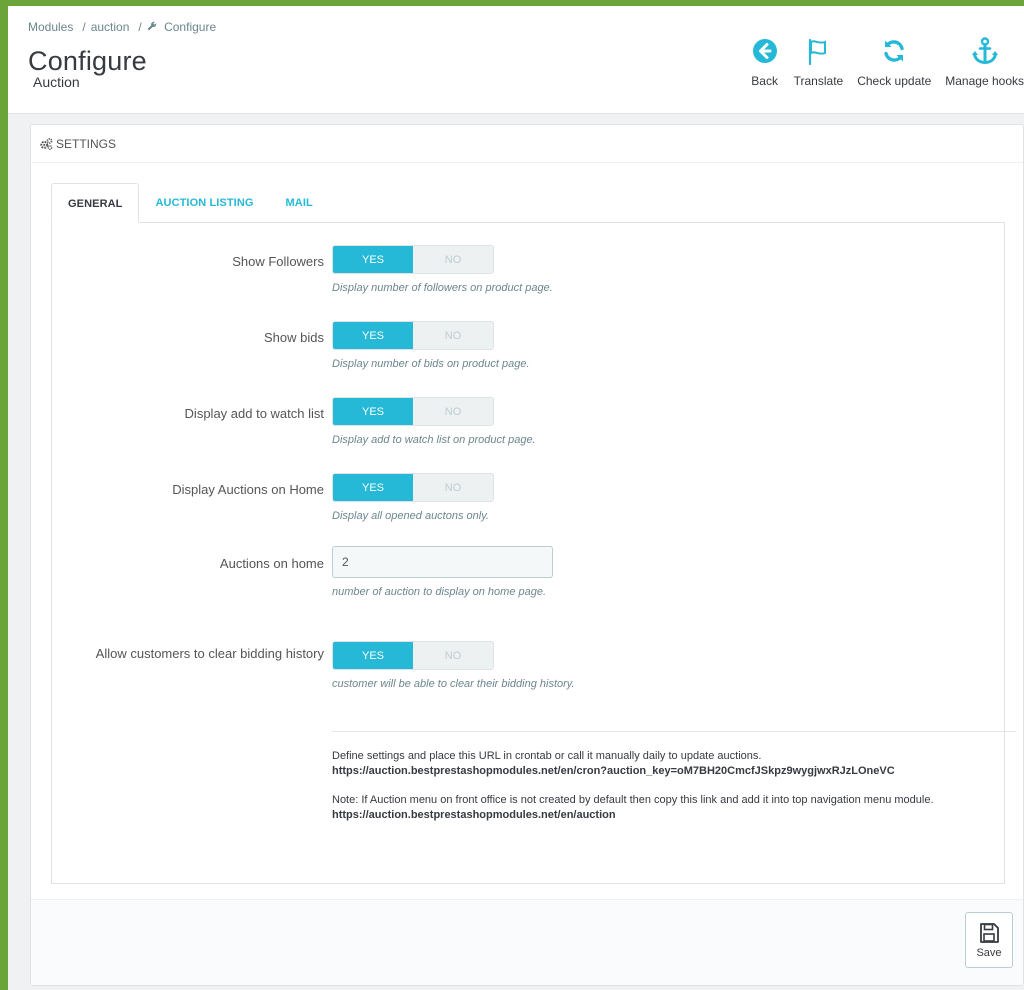 The width and height of the screenshot is (1024, 990). Describe the element at coordinates (989, 952) in the screenshot. I see `save-label: Save` at that location.